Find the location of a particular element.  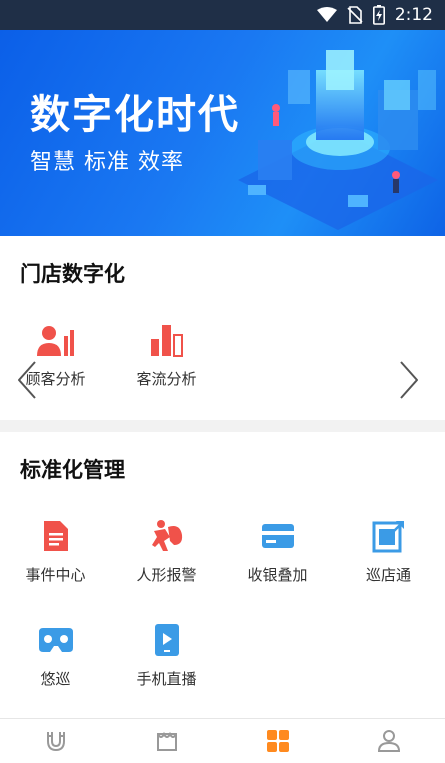

item-label: 悠巡 is located at coordinates (55, 679).